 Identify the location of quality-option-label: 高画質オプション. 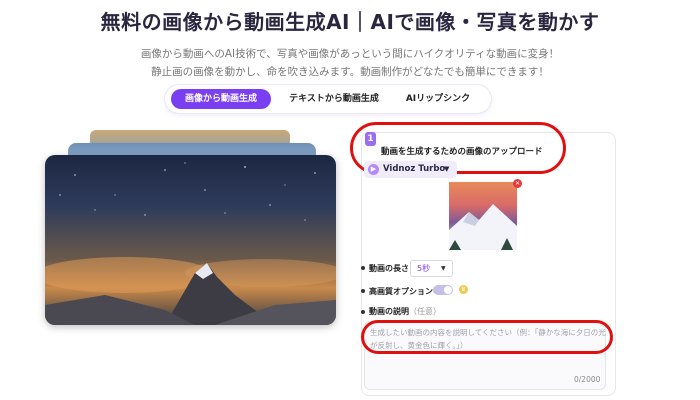
(401, 291).